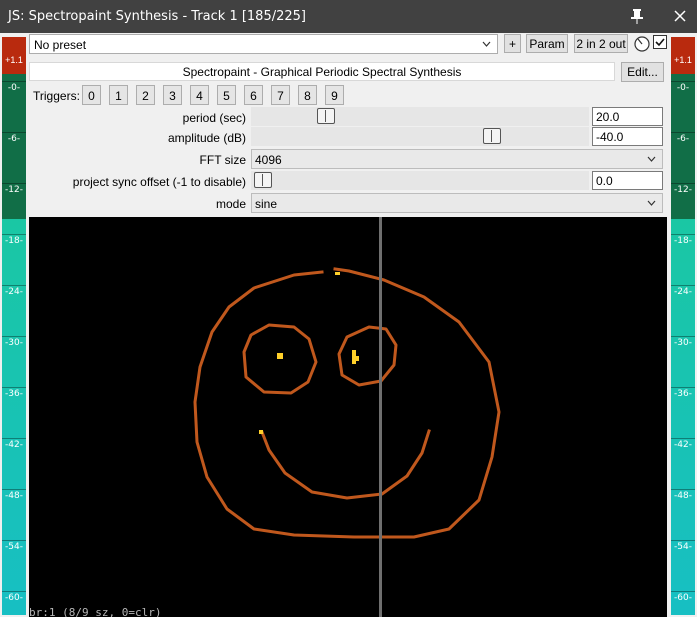  Describe the element at coordinates (420, 136) in the screenshot. I see `amplitude-slider` at that location.